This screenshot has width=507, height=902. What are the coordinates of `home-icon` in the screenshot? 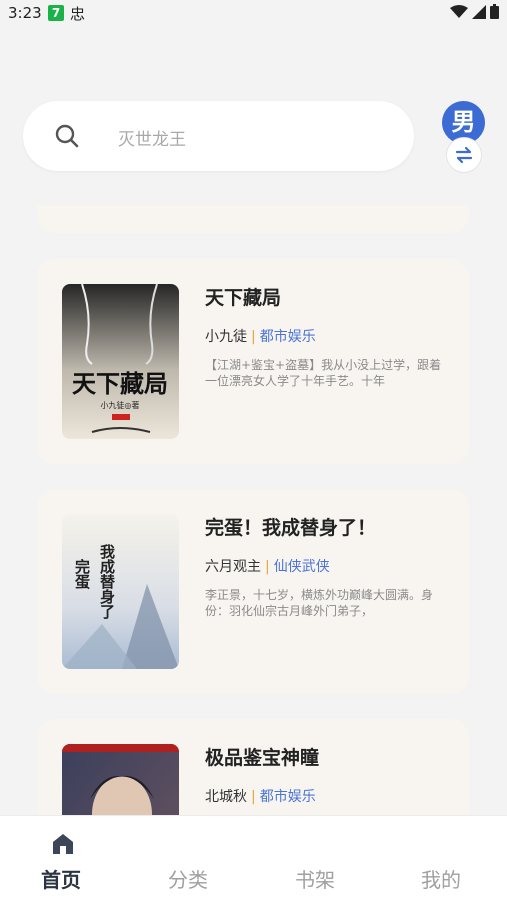 It's located at (63, 844).